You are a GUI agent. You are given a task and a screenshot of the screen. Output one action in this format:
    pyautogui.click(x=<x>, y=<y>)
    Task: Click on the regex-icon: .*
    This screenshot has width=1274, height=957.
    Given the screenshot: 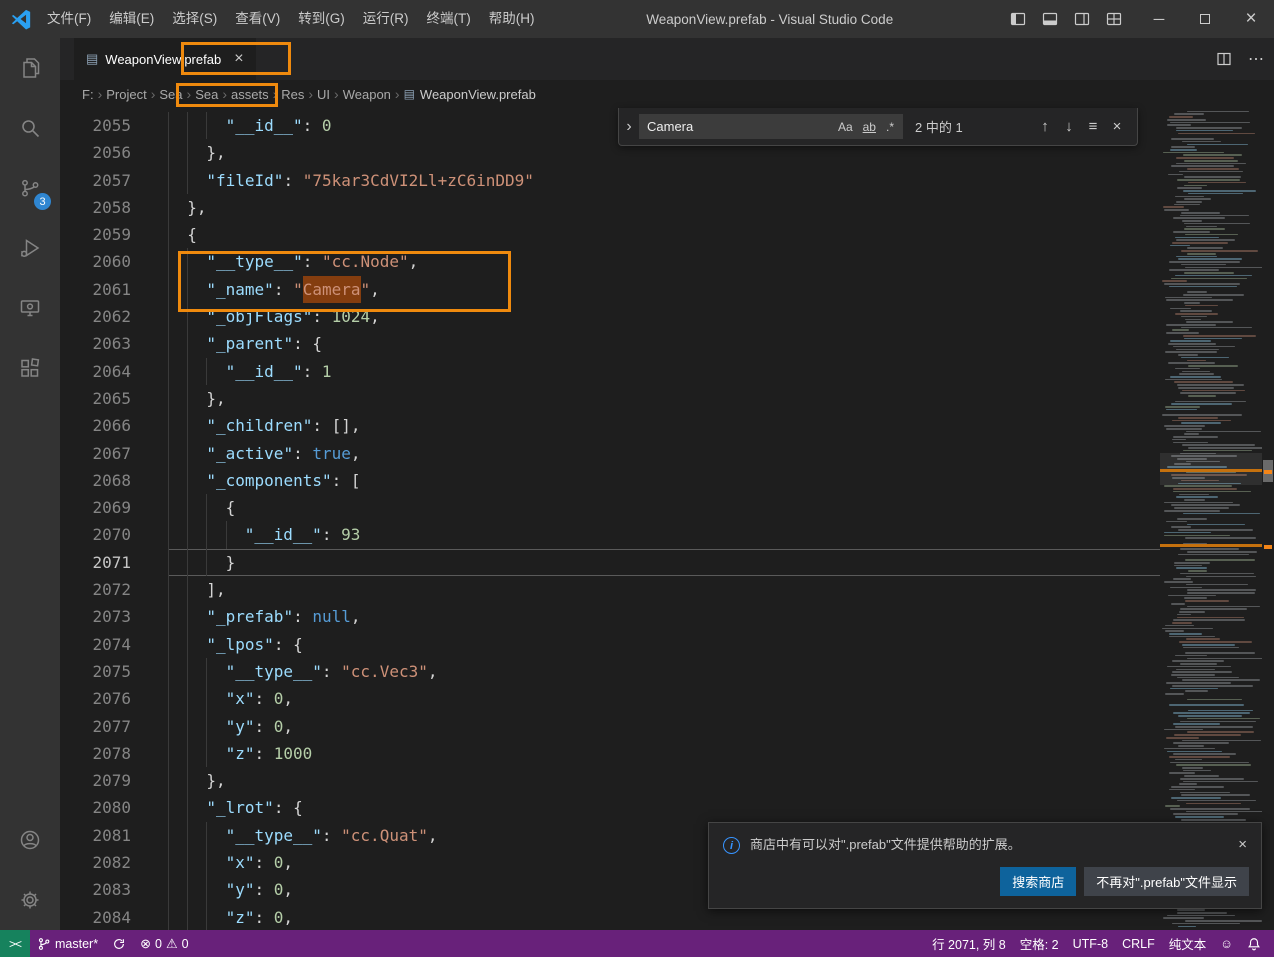 What is the action you would take?
    pyautogui.click(x=890, y=127)
    